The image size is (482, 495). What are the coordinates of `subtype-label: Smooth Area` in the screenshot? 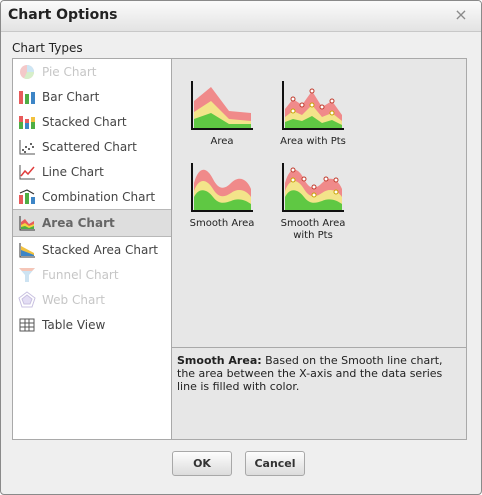 It's located at (222, 223).